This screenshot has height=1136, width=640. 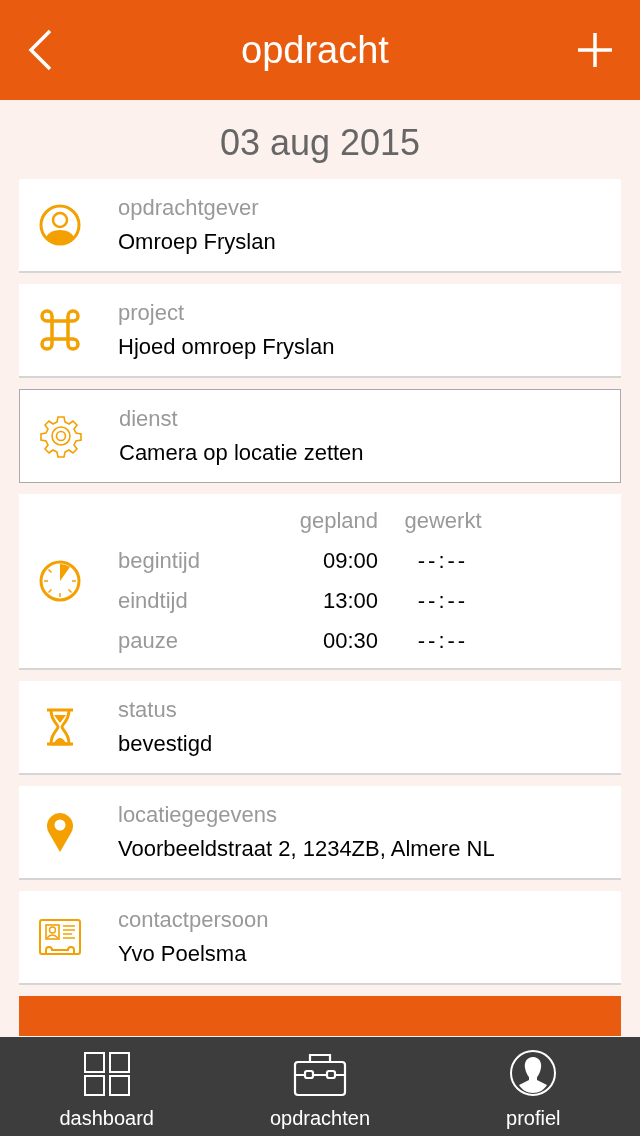 I want to click on planned-time: 13:00, so click(x=349, y=601).